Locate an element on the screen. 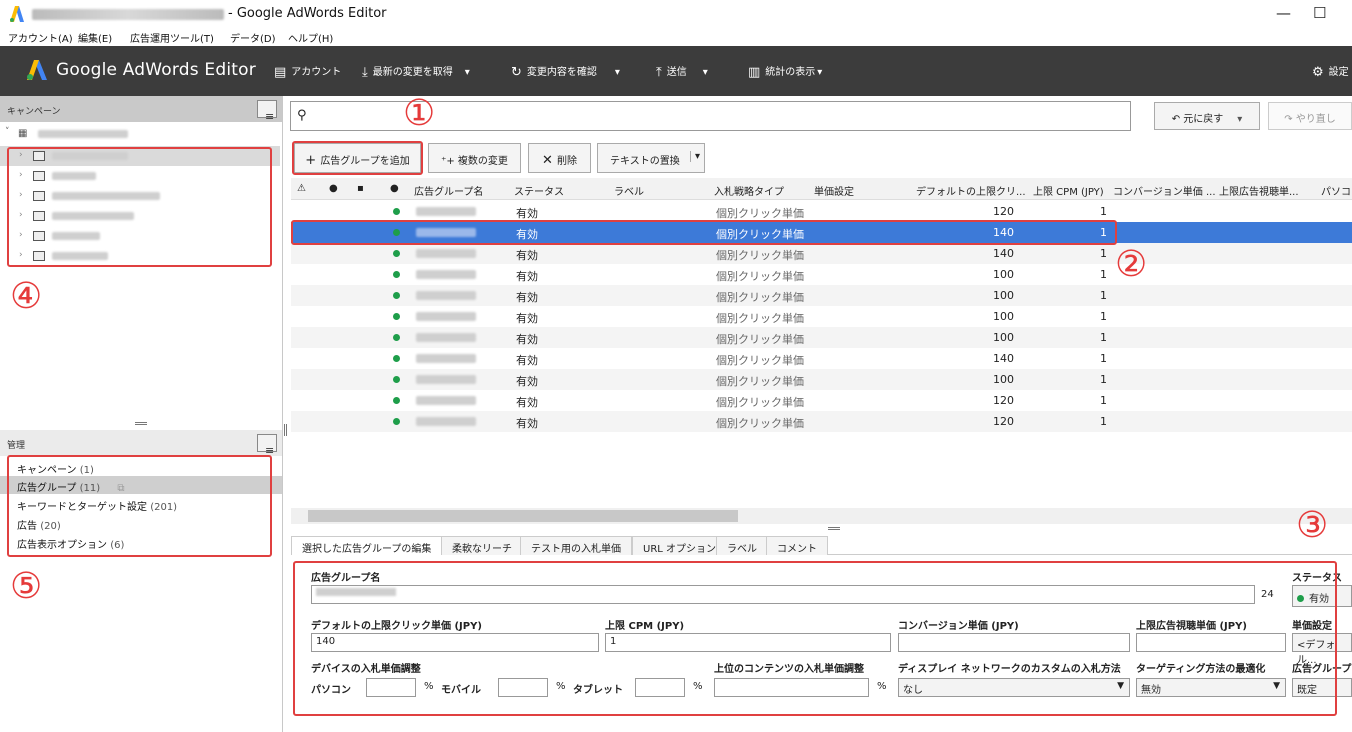  gear-icon: ⚙ is located at coordinates (1318, 72).